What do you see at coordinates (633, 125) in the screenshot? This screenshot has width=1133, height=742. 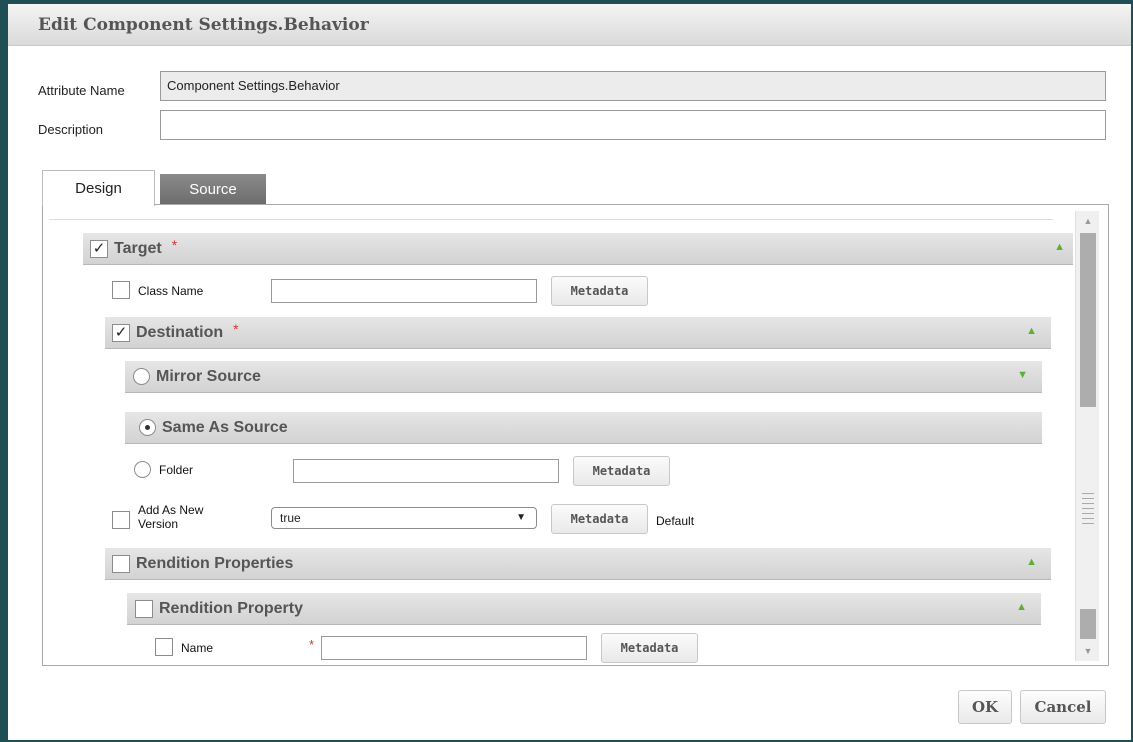 I see `description-input` at bounding box center [633, 125].